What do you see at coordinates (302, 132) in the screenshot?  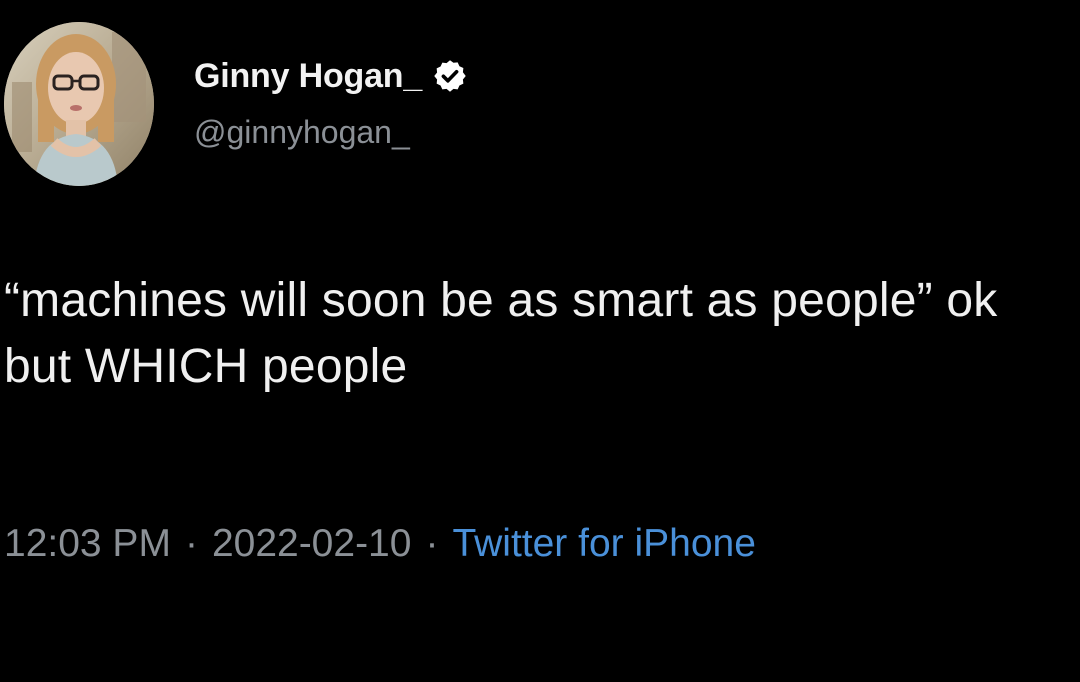 I see `author-handle: @ginnyhogan_` at bounding box center [302, 132].